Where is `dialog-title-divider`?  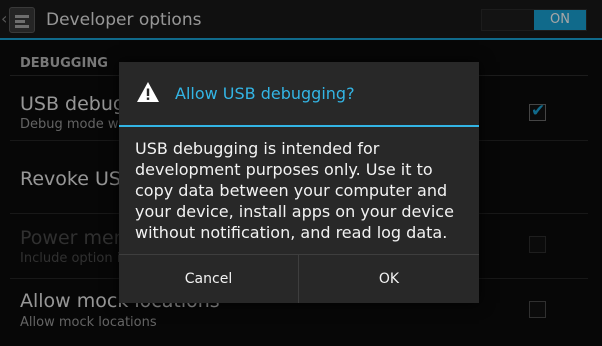
dialog-title-divider is located at coordinates (299, 126).